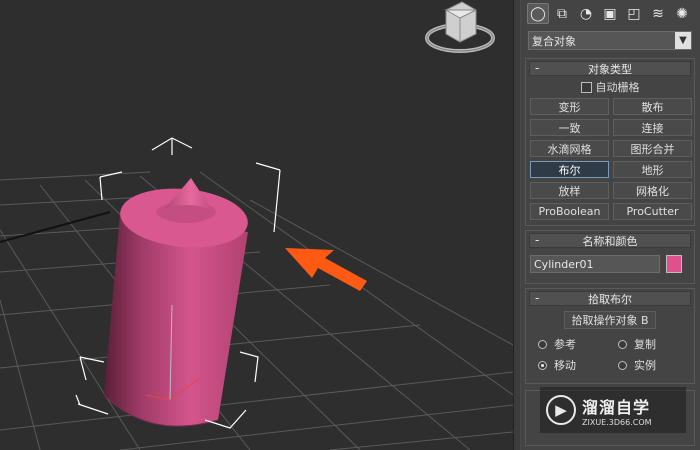  Describe the element at coordinates (652, 211) in the screenshot. I see `procutter-button: ProCutter` at that location.